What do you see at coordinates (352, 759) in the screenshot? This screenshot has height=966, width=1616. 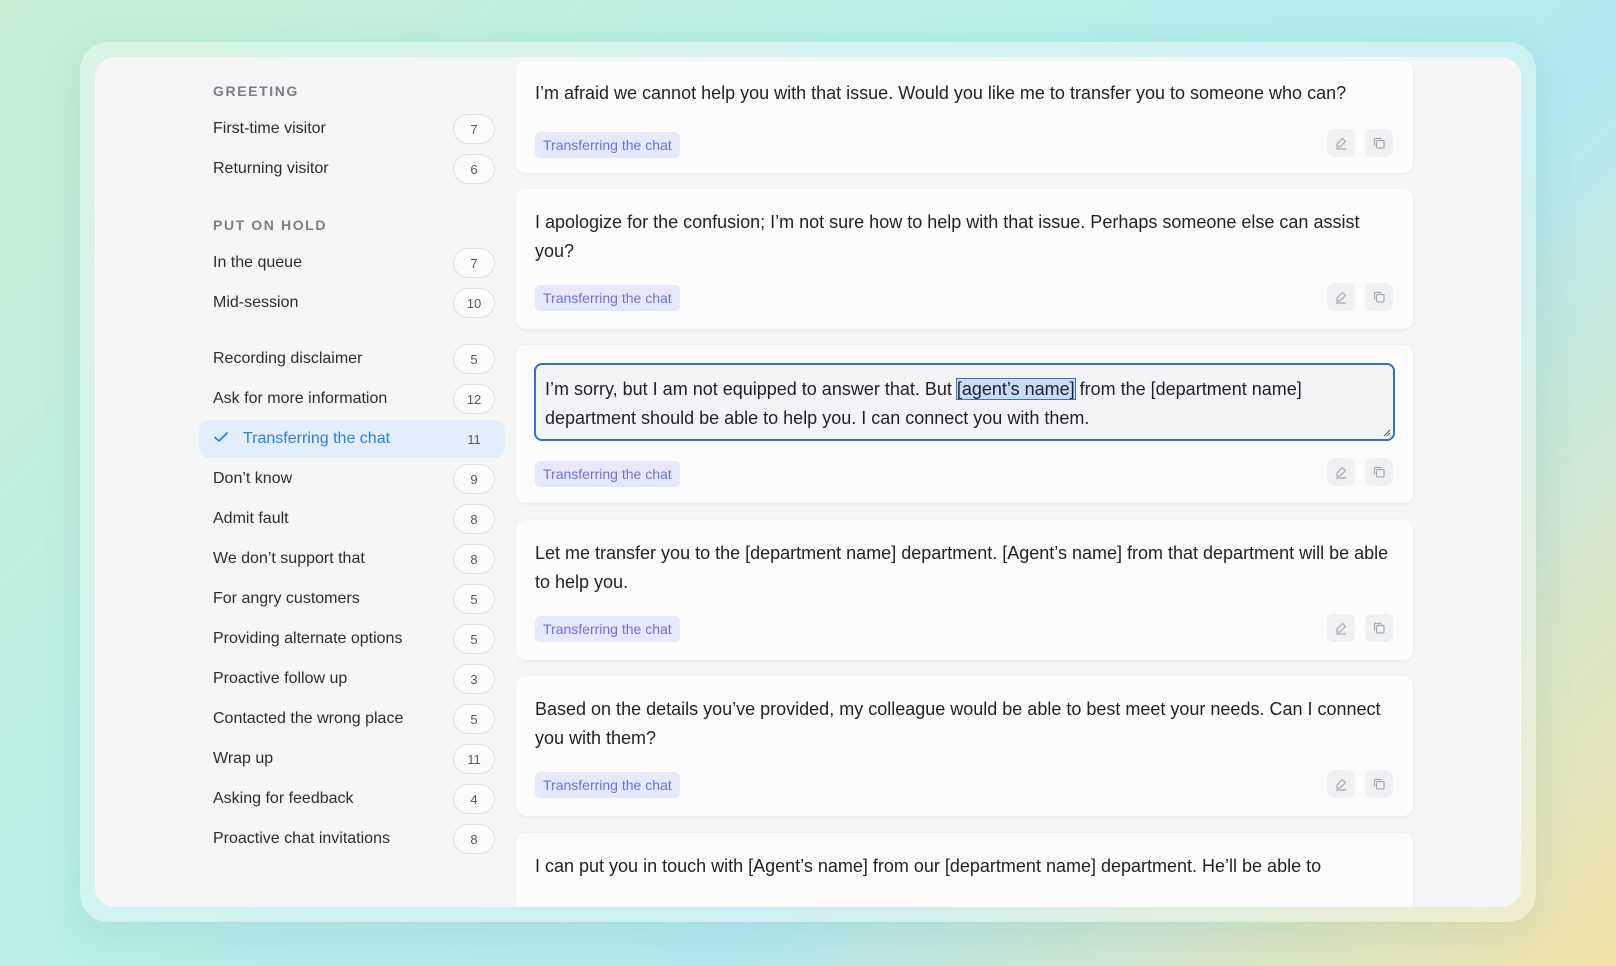 I see `sidebar-item-wrap-up: Wrap up 11` at bounding box center [352, 759].